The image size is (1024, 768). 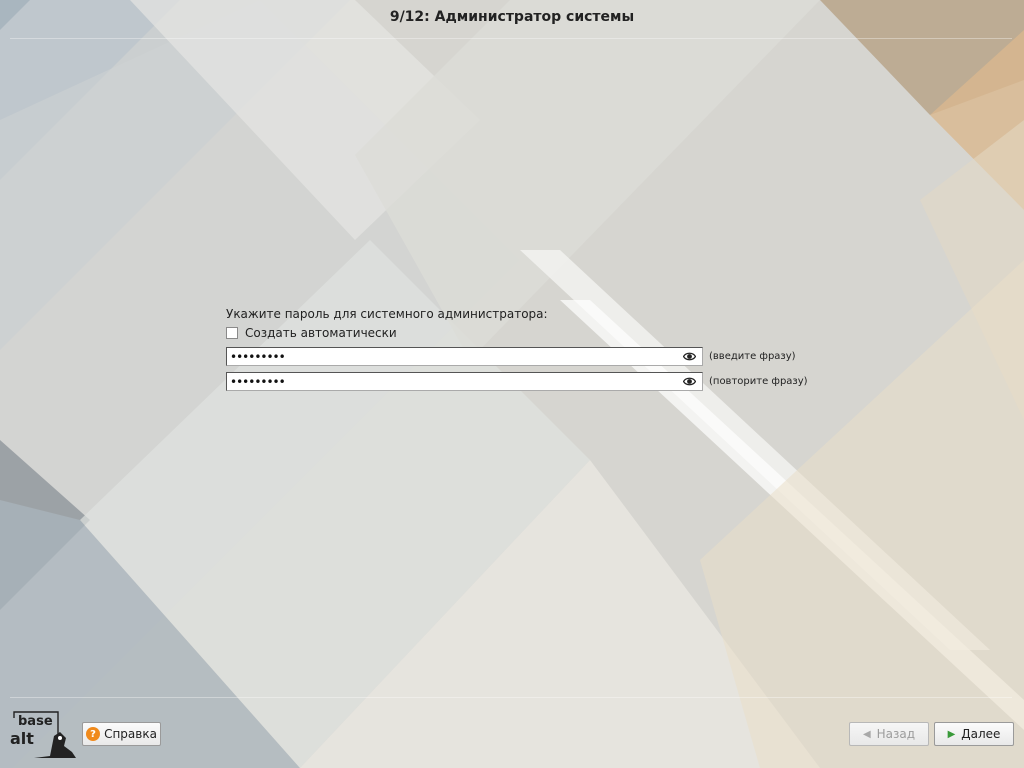 I want to click on logo-text-alt: alt, so click(x=22, y=738).